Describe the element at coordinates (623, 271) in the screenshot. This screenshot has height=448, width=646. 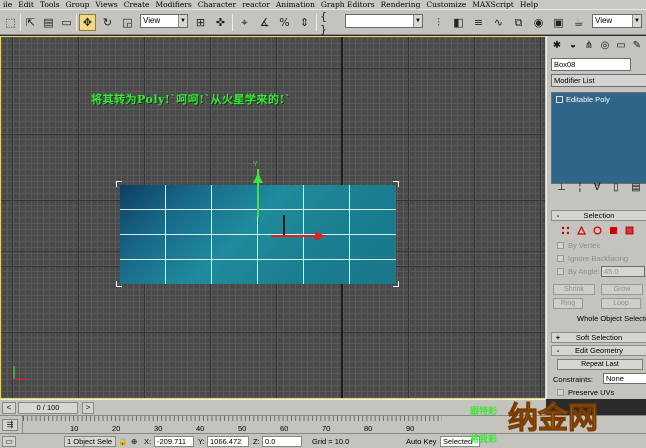
I see `angle-spinner: 45.0` at that location.